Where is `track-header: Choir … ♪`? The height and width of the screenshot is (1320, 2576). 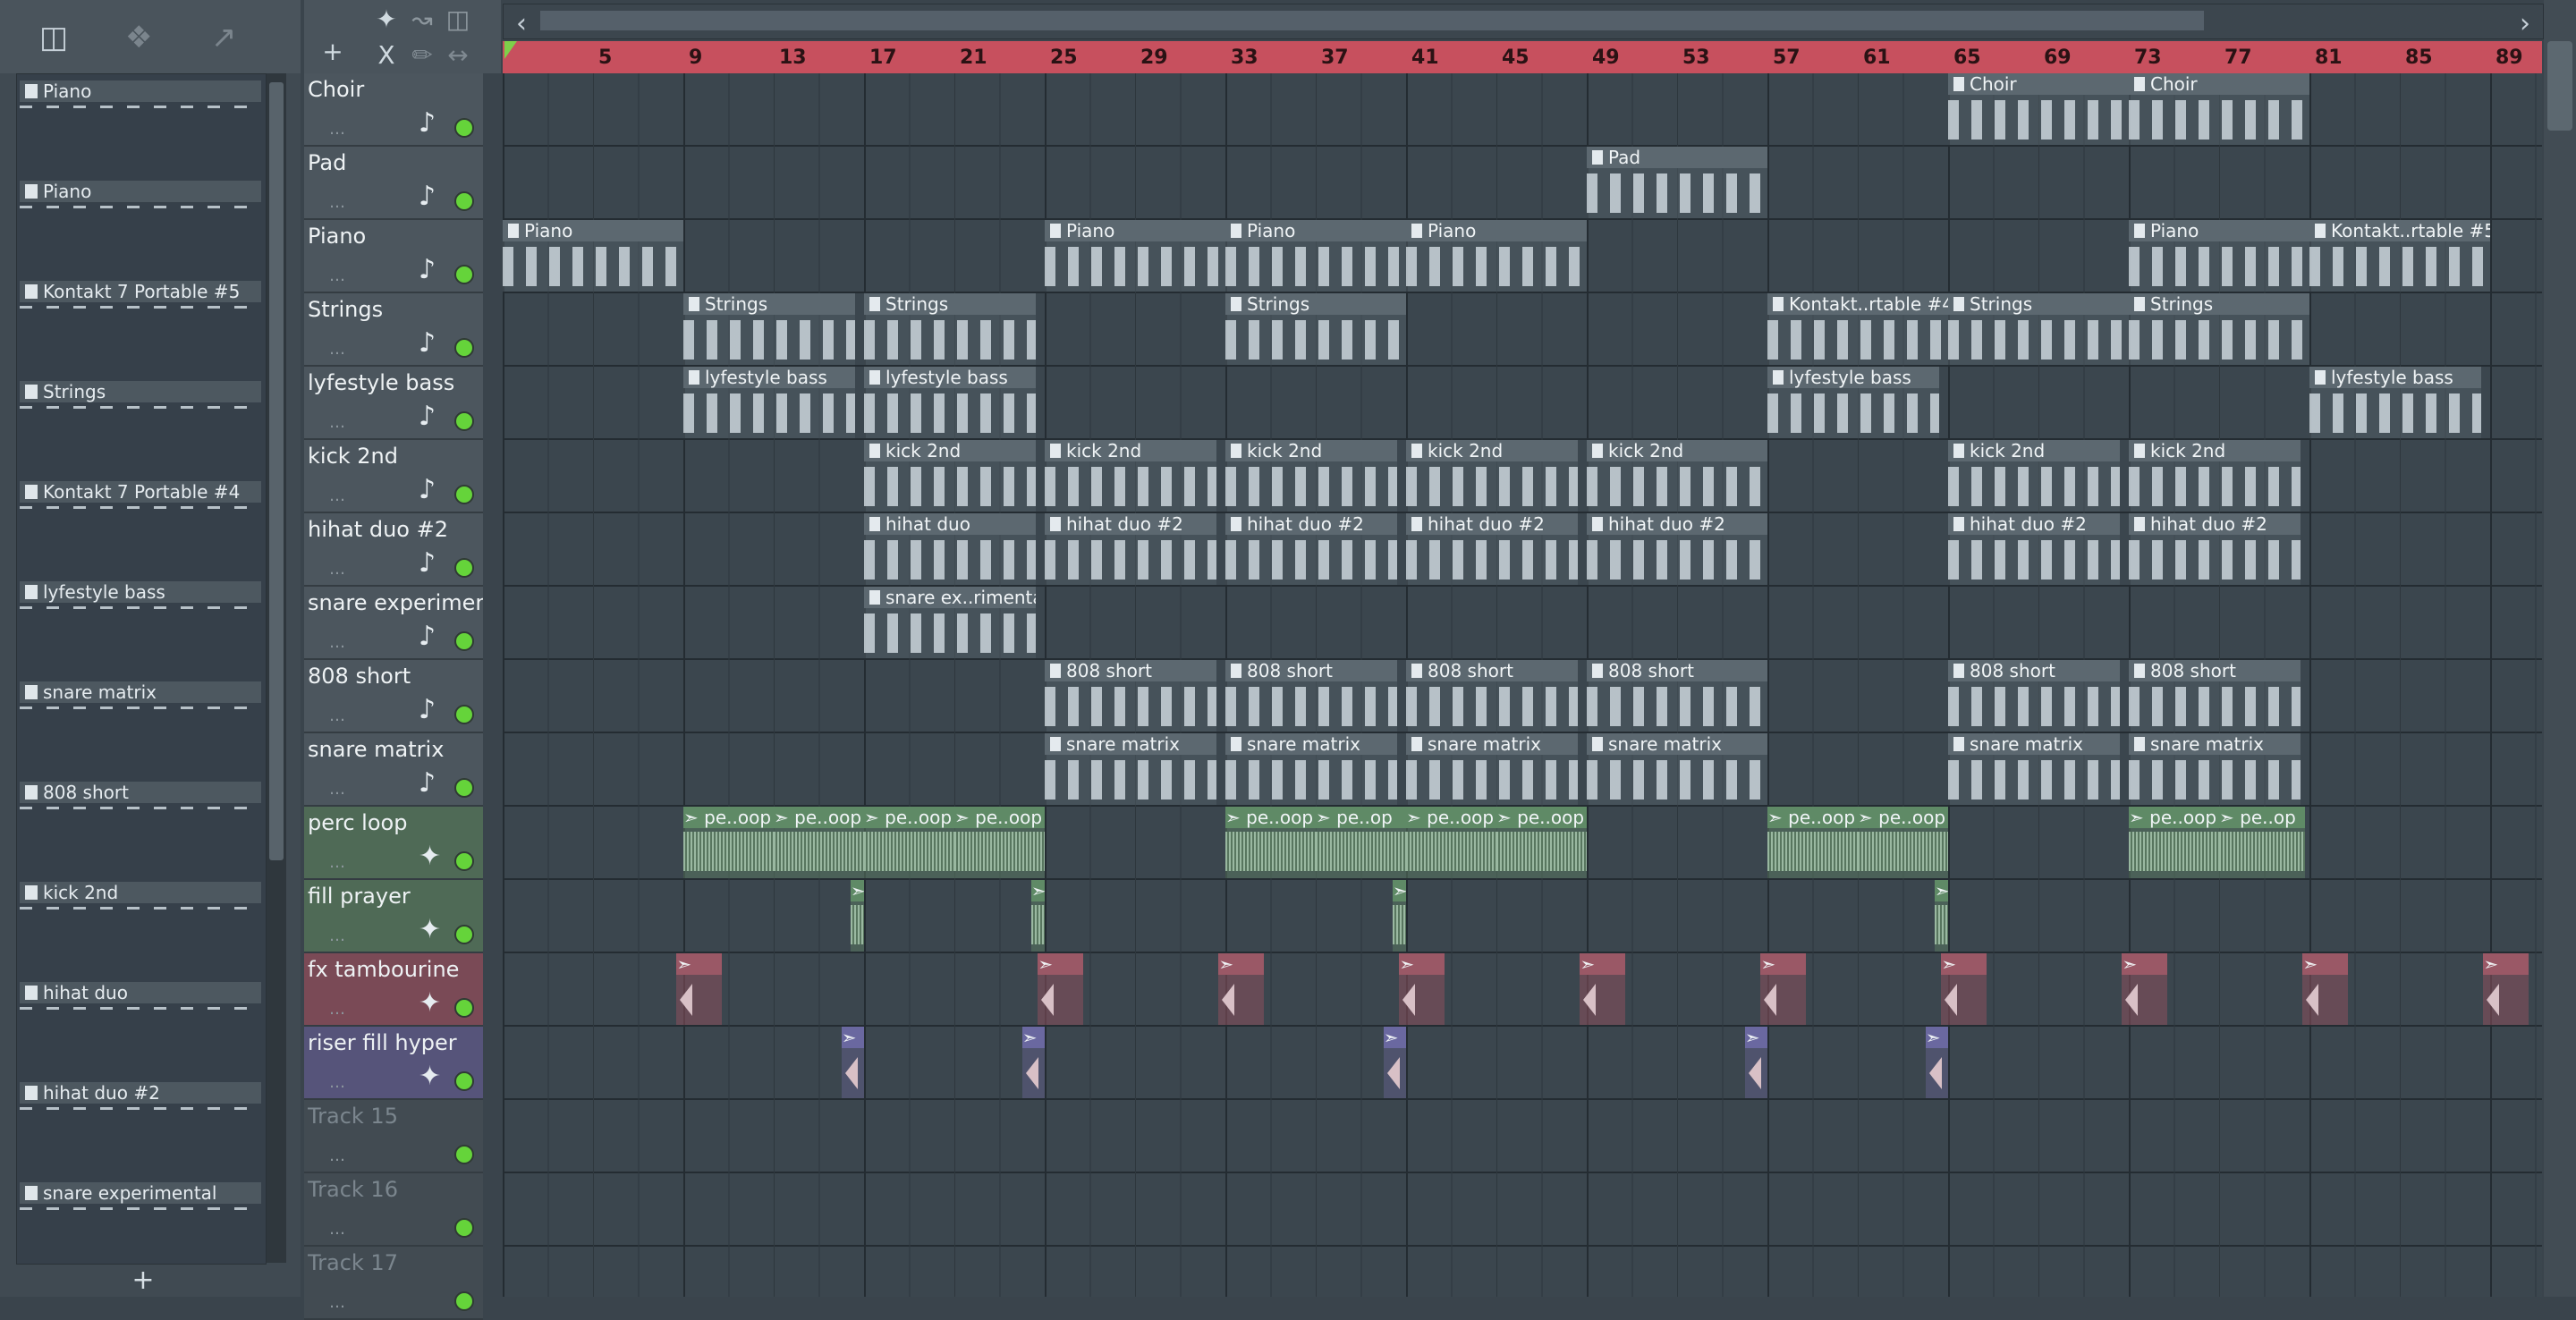
track-header: Choir … ♪ is located at coordinates (393, 110).